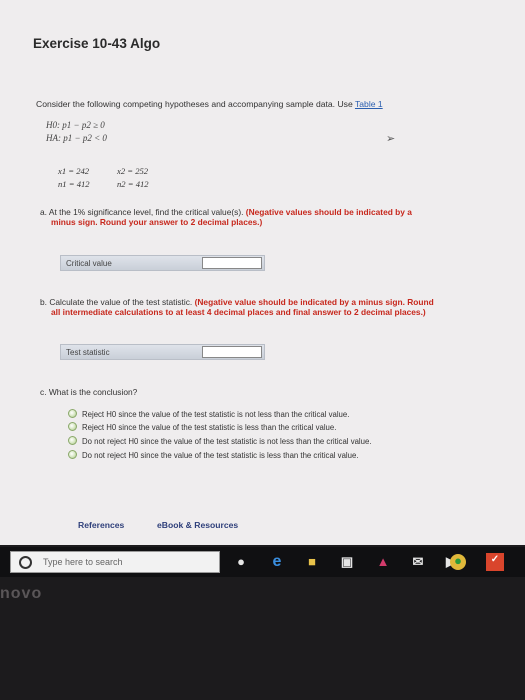  I want to click on file-explorer-icon: ■, so click(312, 562).